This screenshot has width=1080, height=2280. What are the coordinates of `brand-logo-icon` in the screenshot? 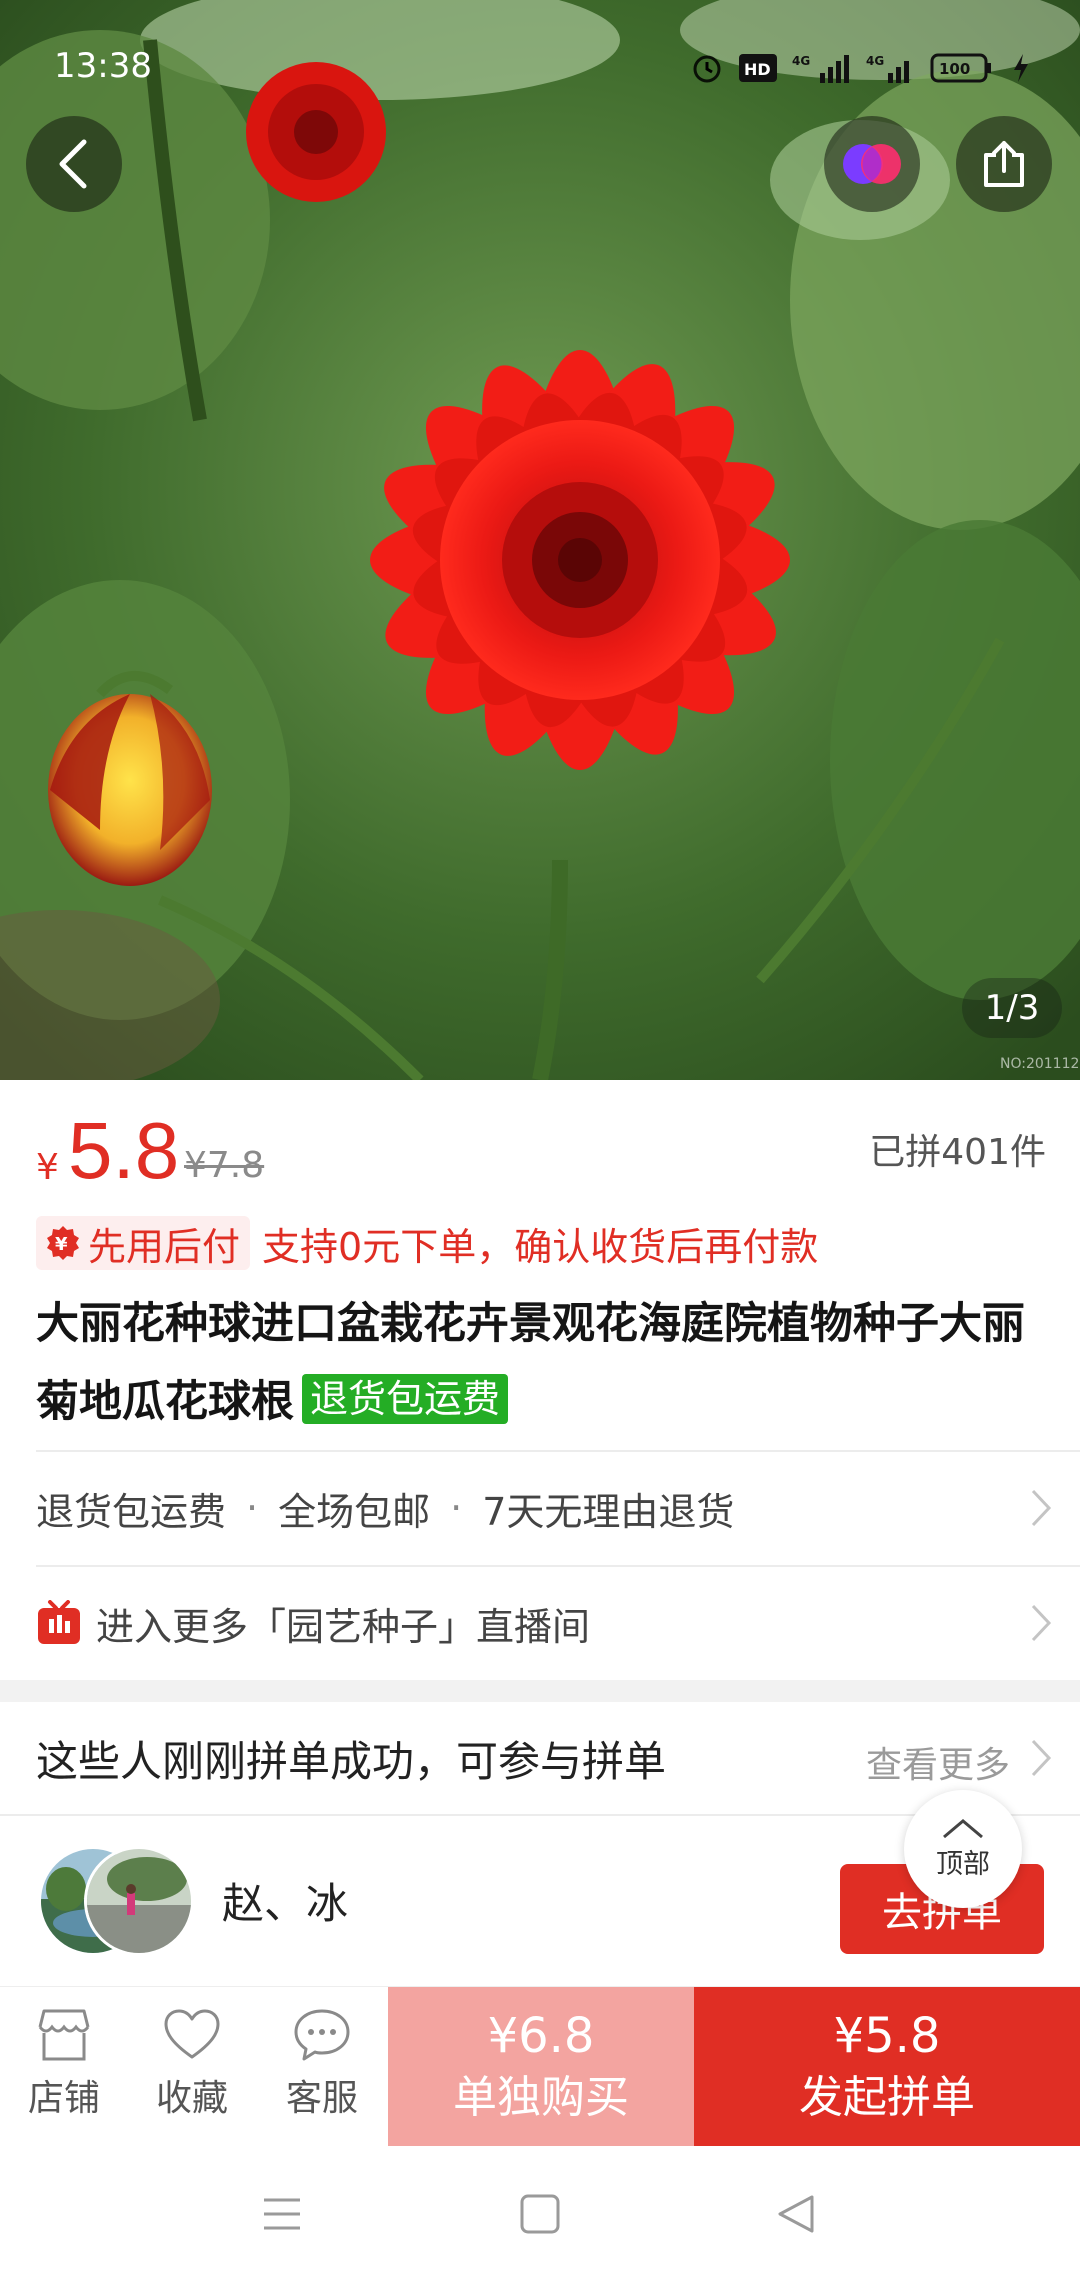 It's located at (872, 164).